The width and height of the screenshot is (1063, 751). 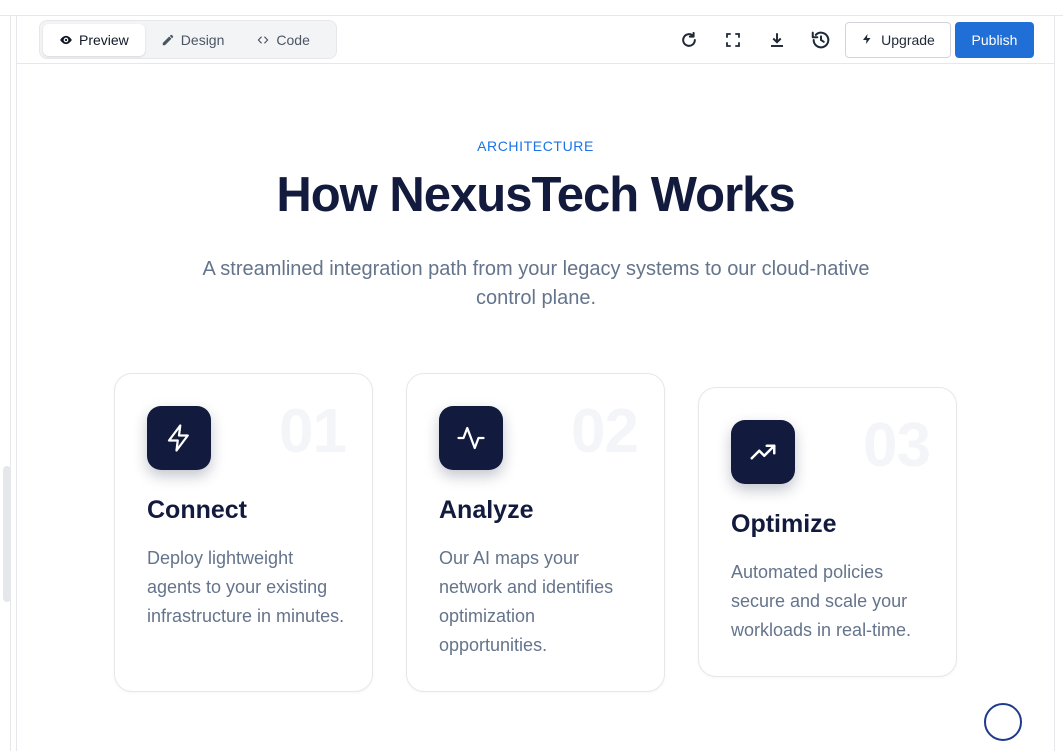 What do you see at coordinates (733, 40) in the screenshot?
I see `fullscreen-icon` at bounding box center [733, 40].